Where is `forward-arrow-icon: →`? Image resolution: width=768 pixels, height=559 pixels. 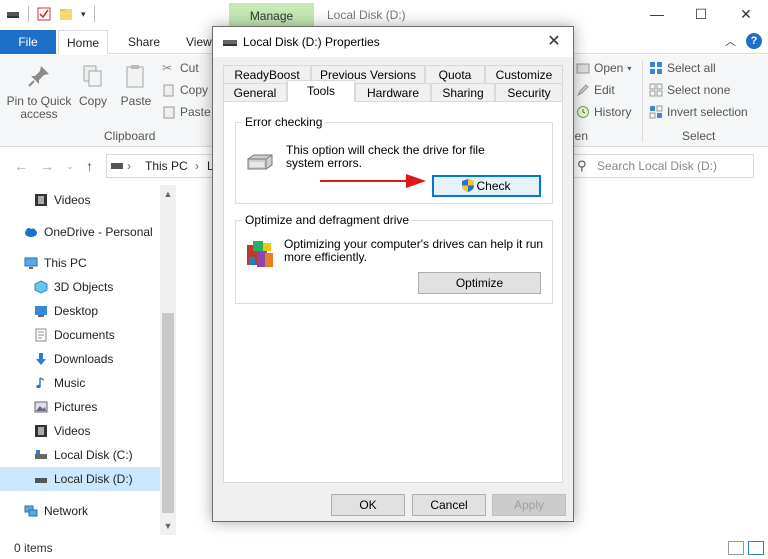
forward-arrow-icon: → is located at coordinates (47, 166).